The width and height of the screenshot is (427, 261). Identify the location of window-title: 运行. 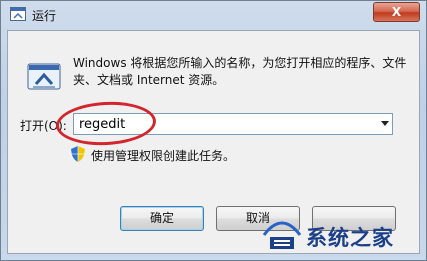
(44, 16).